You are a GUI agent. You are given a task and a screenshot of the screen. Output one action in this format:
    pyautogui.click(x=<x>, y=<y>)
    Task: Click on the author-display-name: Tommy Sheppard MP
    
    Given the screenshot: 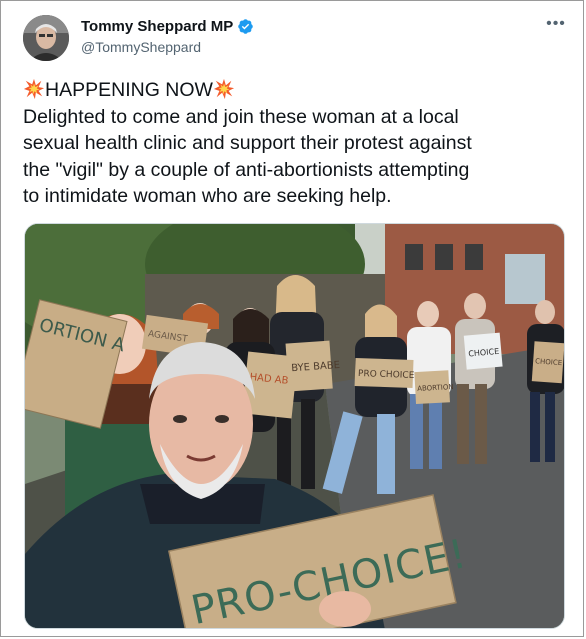 What is the action you would take?
    pyautogui.click(x=157, y=26)
    